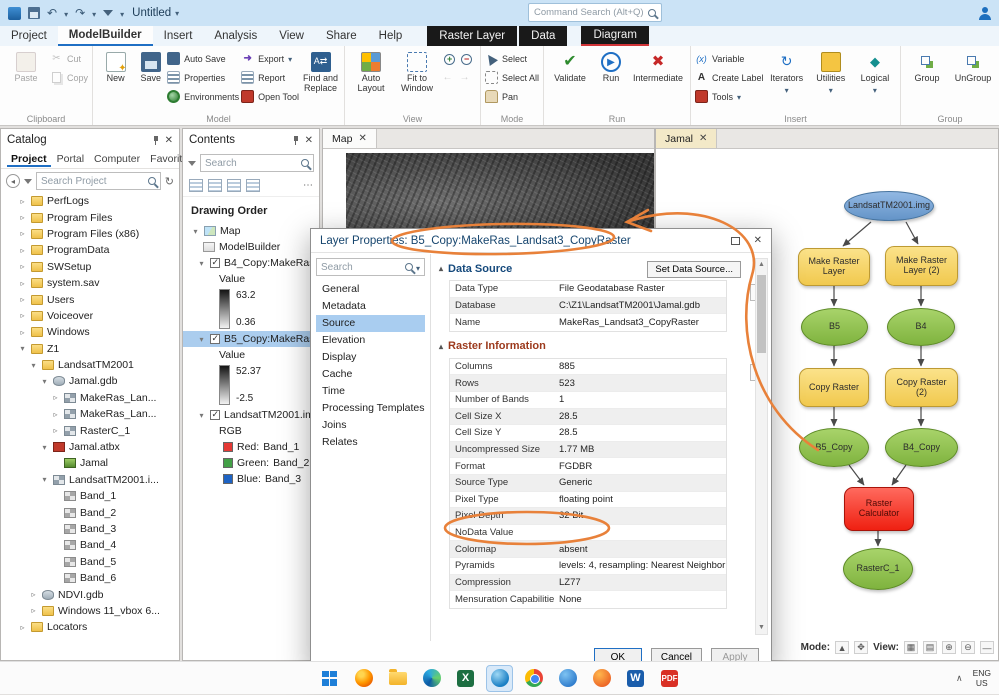  I want to click on list-by-drawing-order-icon, so click(196, 185).